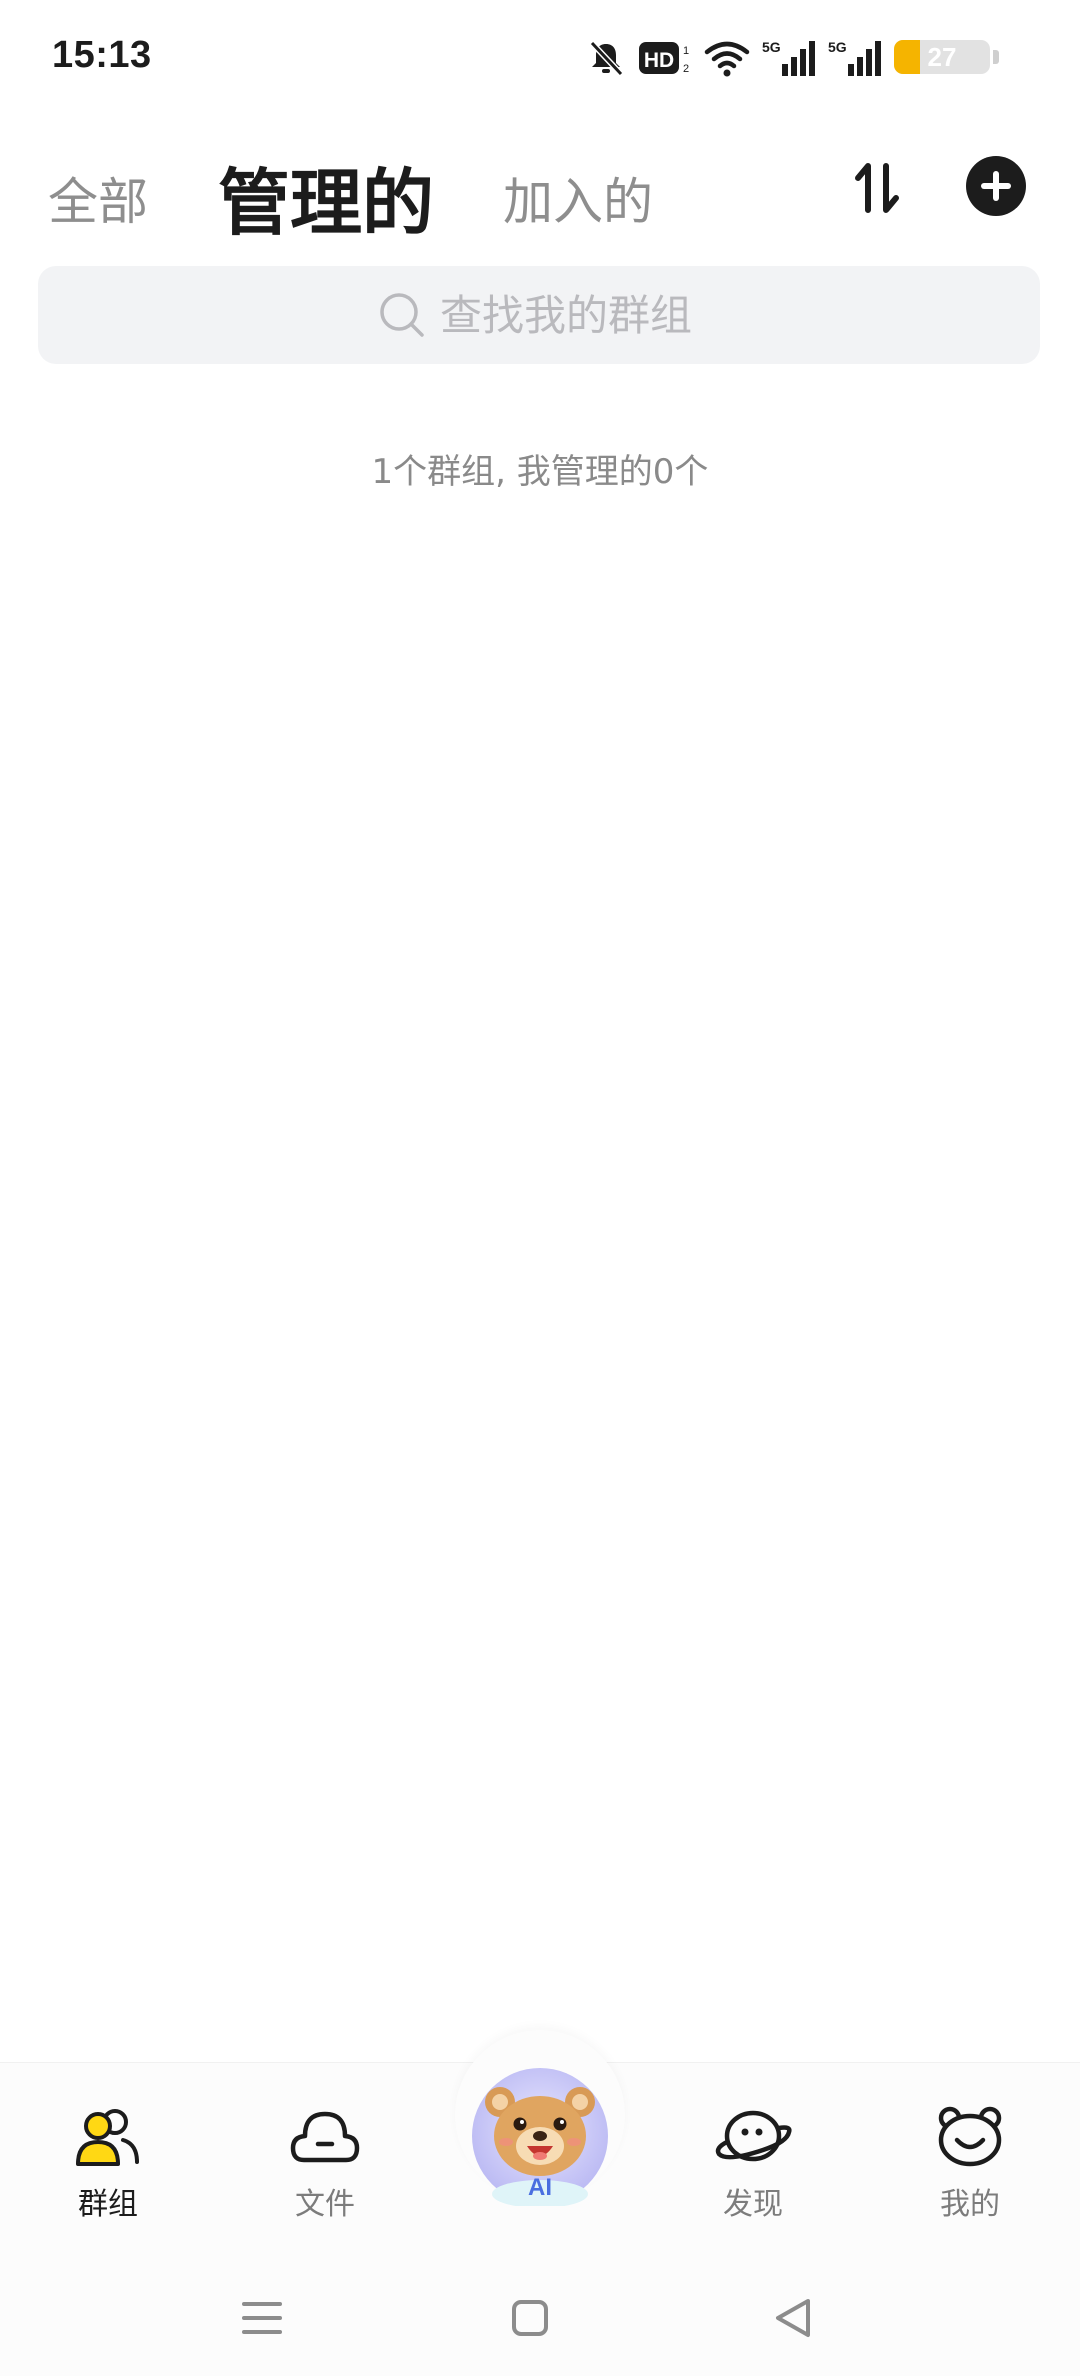  What do you see at coordinates (970, 2136) in the screenshot?
I see `bear-face-icon` at bounding box center [970, 2136].